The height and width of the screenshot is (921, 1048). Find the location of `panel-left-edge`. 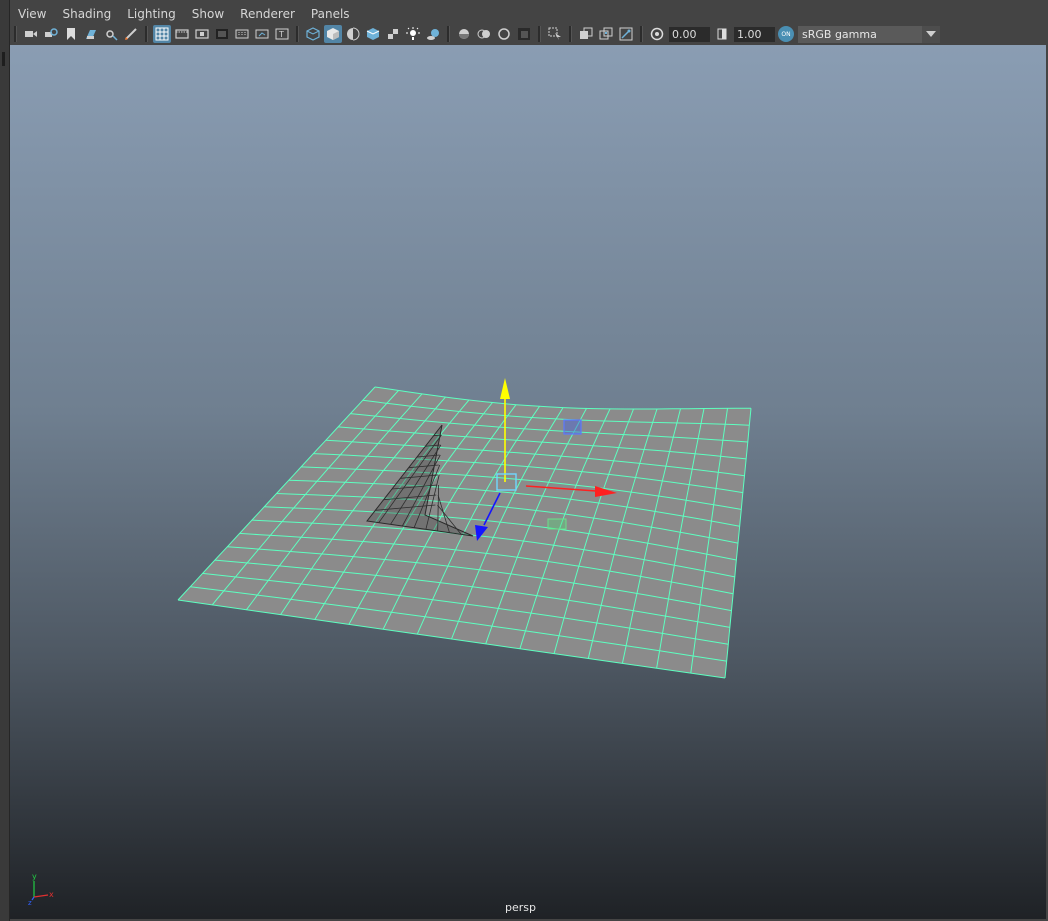

panel-left-edge is located at coordinates (5, 460).